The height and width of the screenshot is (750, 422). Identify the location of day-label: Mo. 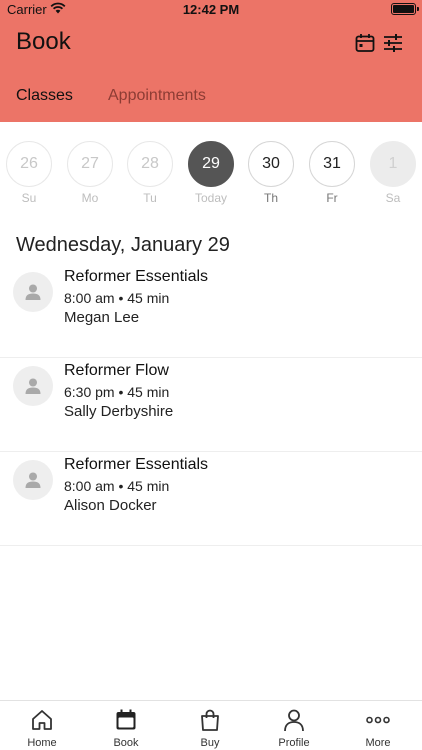
(90, 198).